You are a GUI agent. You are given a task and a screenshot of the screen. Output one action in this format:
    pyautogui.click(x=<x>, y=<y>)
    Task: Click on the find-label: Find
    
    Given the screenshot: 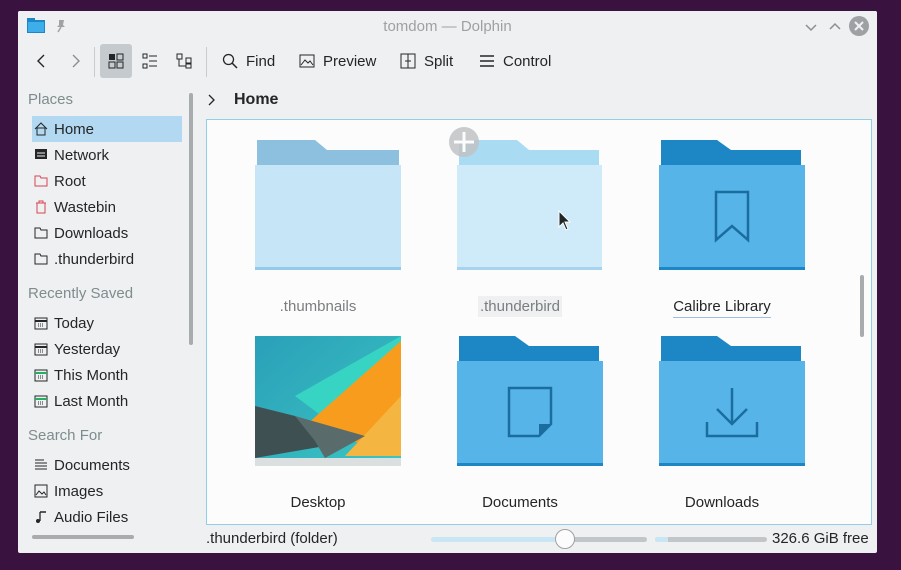 What is the action you would take?
    pyautogui.click(x=261, y=61)
    